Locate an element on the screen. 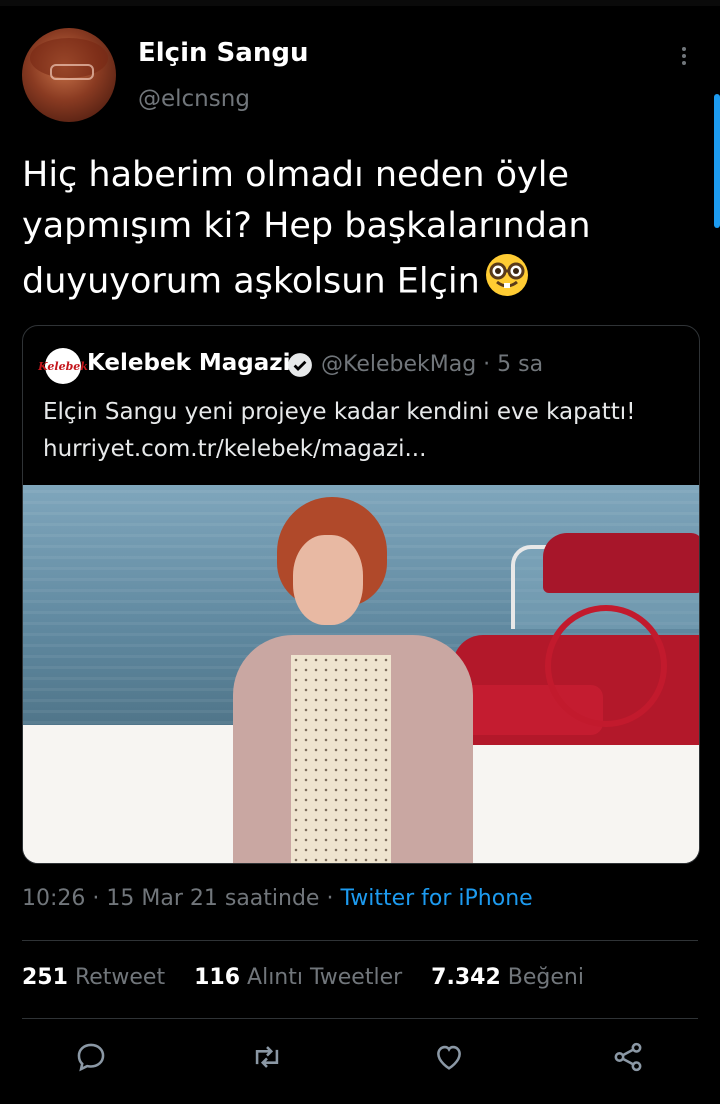 This screenshot has height=1104, width=720. share-icon is located at coordinates (628, 1057).